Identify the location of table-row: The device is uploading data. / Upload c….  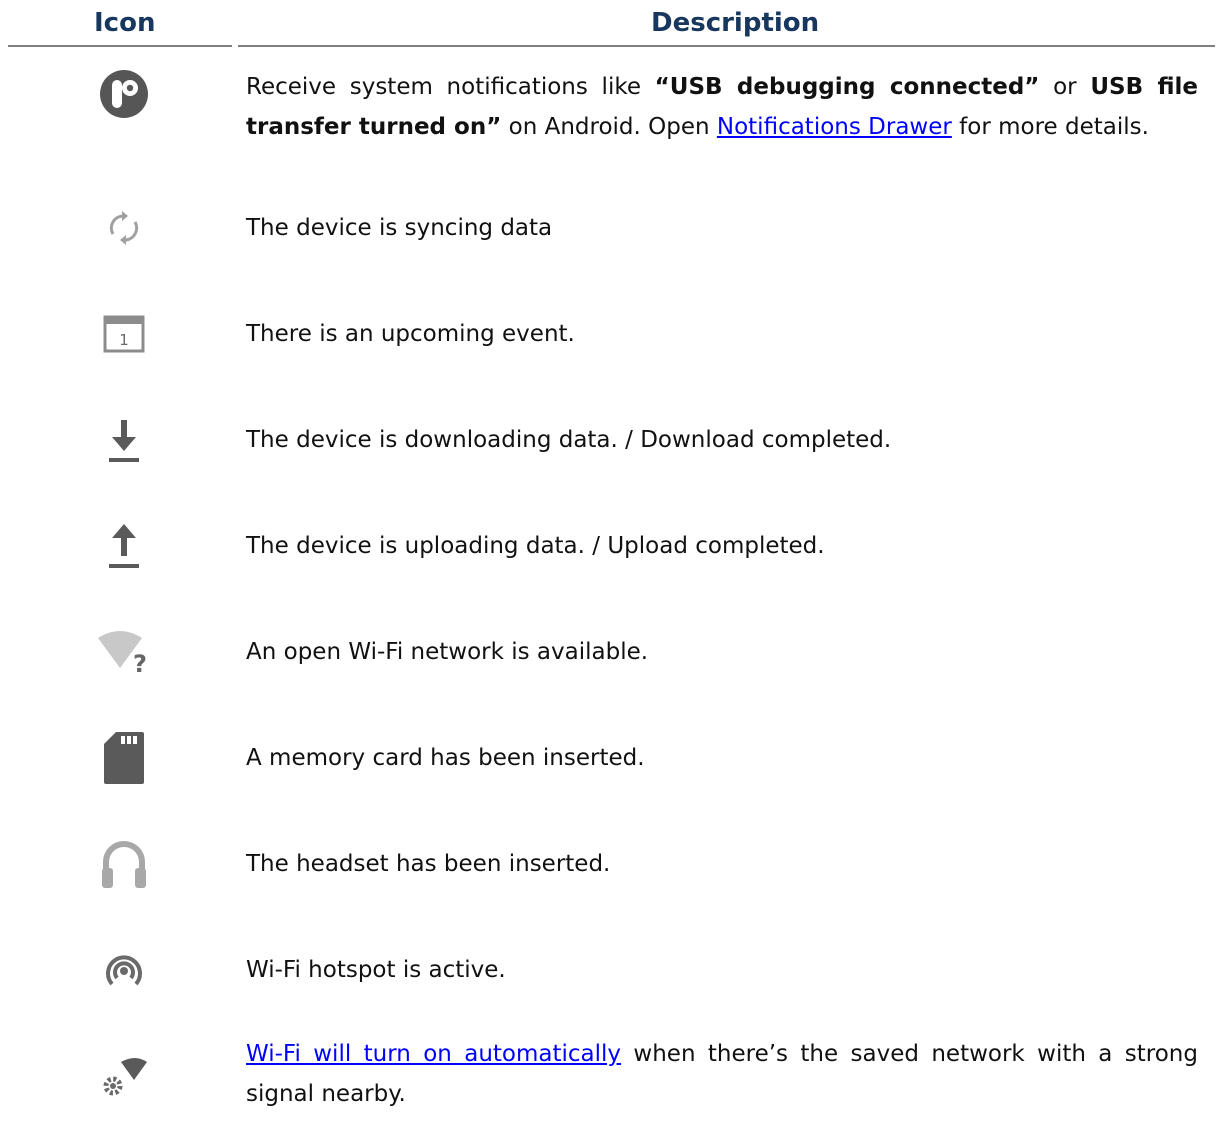
(611, 546).